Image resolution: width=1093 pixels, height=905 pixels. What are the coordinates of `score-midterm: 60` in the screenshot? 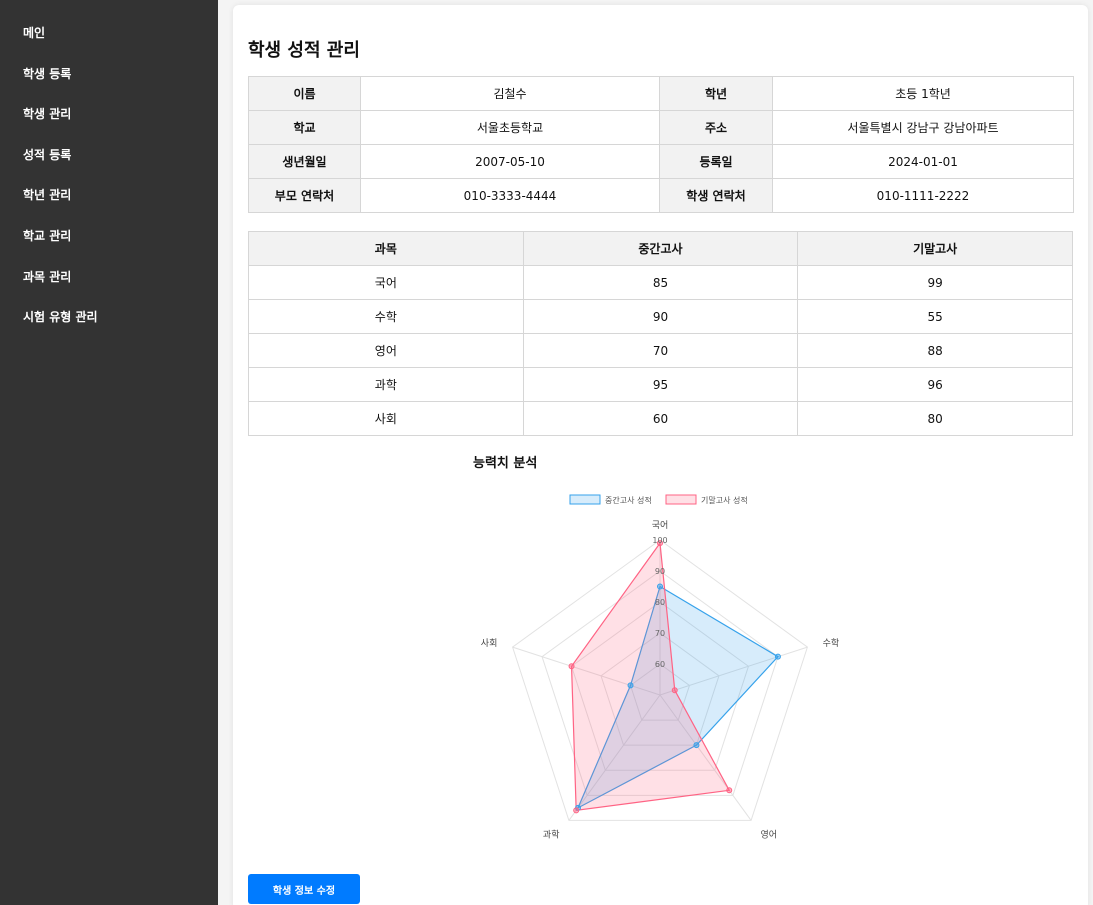 It's located at (660, 418).